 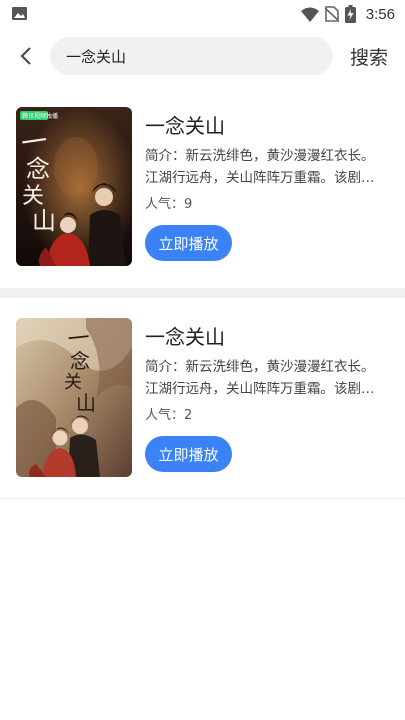 What do you see at coordinates (331, 14) in the screenshot?
I see `no-sim-icon` at bounding box center [331, 14].